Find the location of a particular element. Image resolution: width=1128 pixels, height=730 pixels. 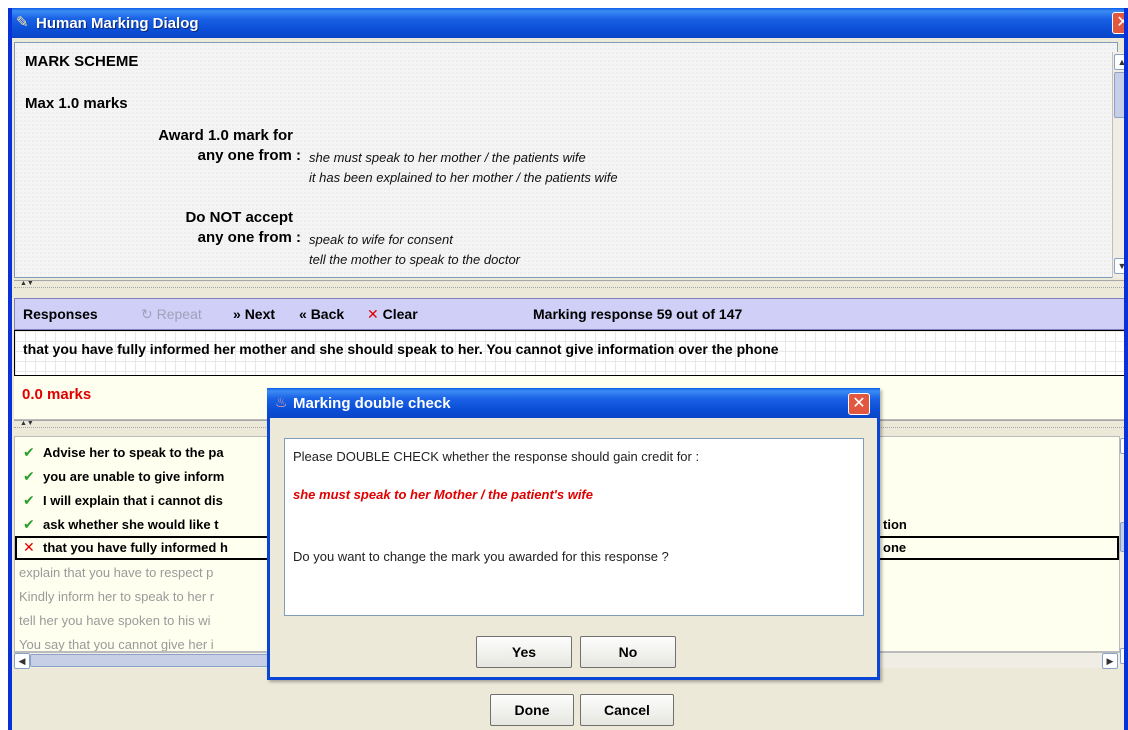

list-item-text: You say that you cannot give her i is located at coordinates (116, 644).